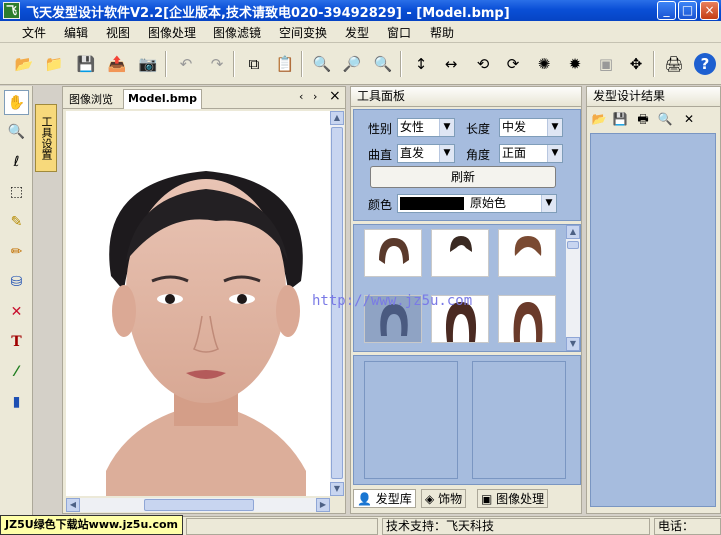 This screenshot has width=721, height=535. I want to click on curl-value: 直发, so click(412, 153).